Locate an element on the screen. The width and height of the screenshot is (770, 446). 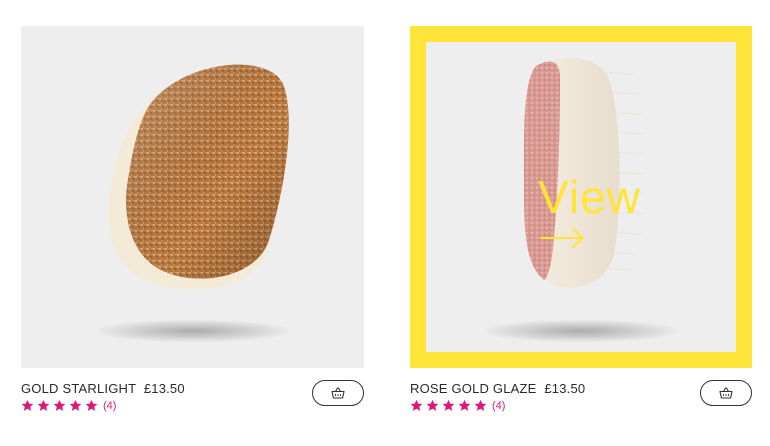
product-title-line: ROSE GOLD GLAZE £13.50 is located at coordinates (497, 388).